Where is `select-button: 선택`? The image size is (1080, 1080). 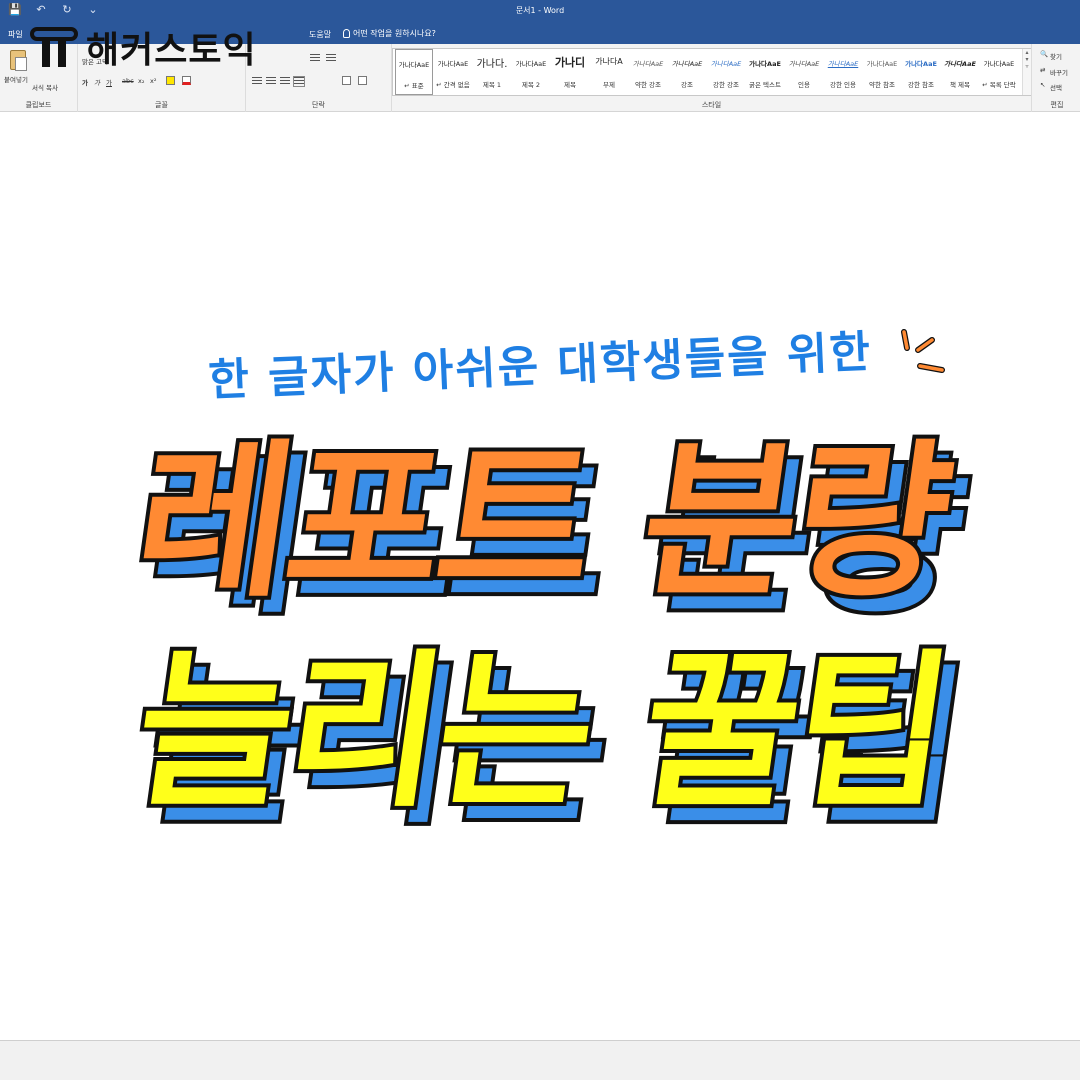
select-button: 선택 is located at coordinates (1056, 87).